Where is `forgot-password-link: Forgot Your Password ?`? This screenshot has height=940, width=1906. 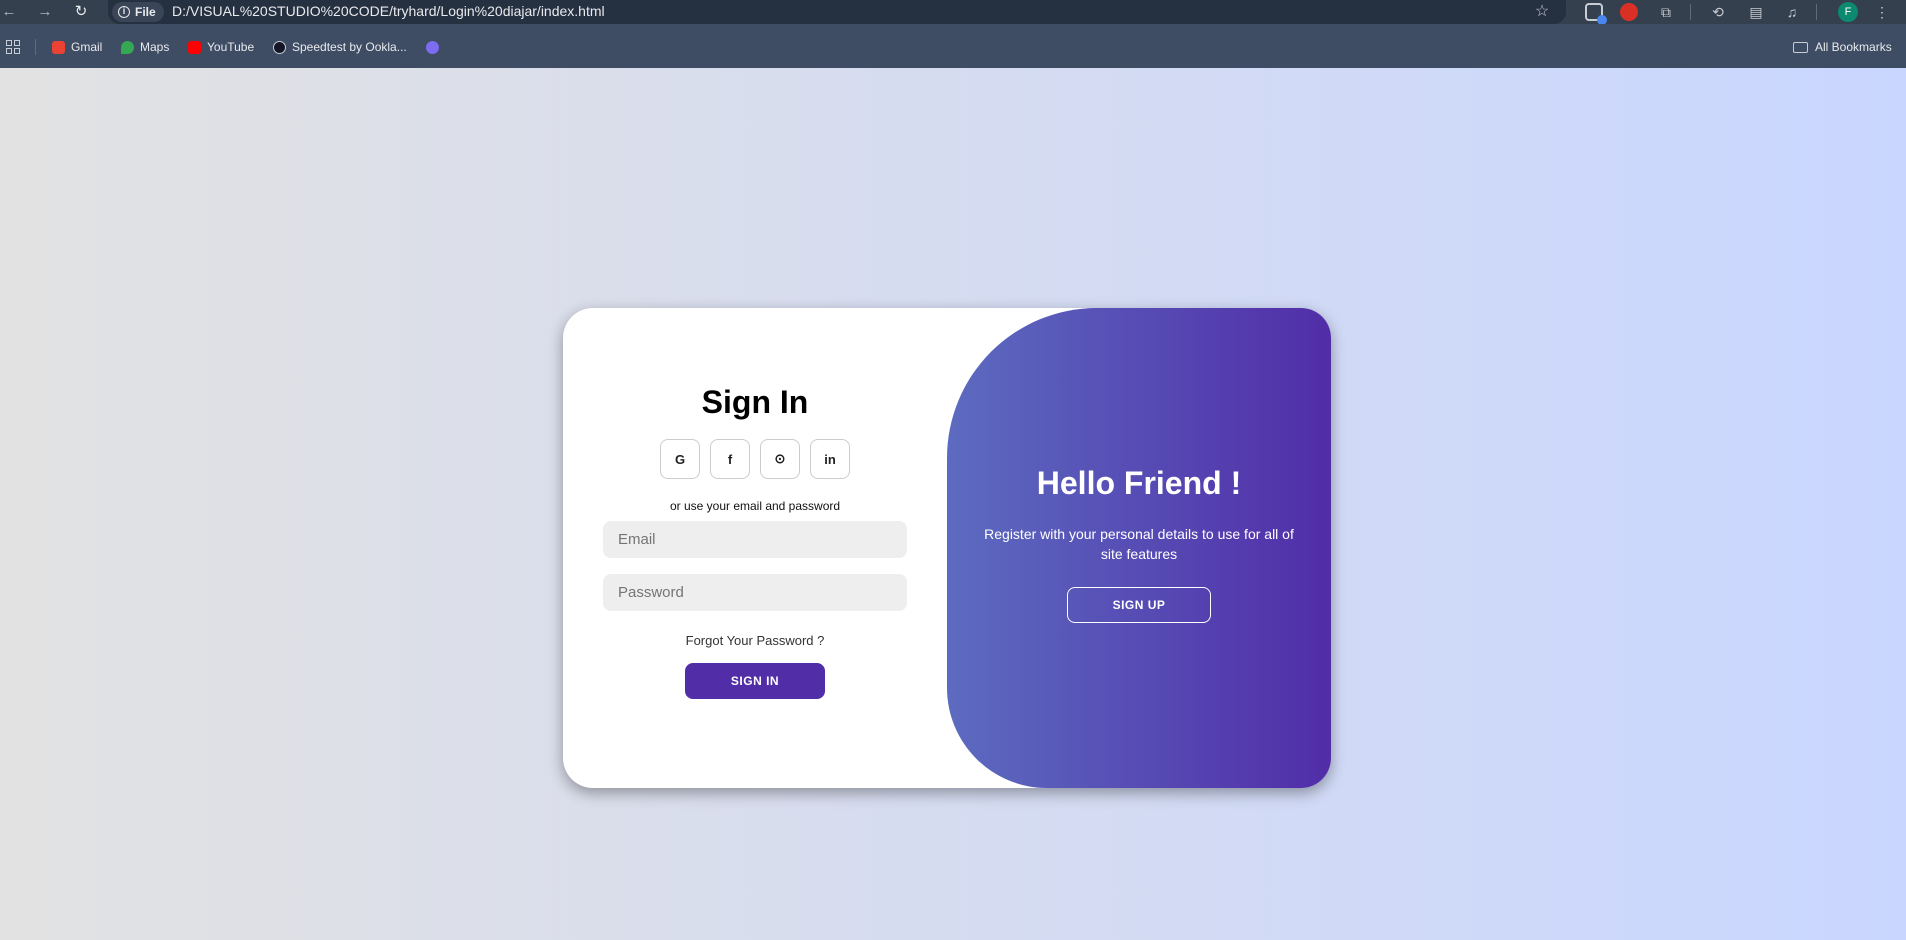
forgot-password-link: Forgot Your Password ? is located at coordinates (755, 640).